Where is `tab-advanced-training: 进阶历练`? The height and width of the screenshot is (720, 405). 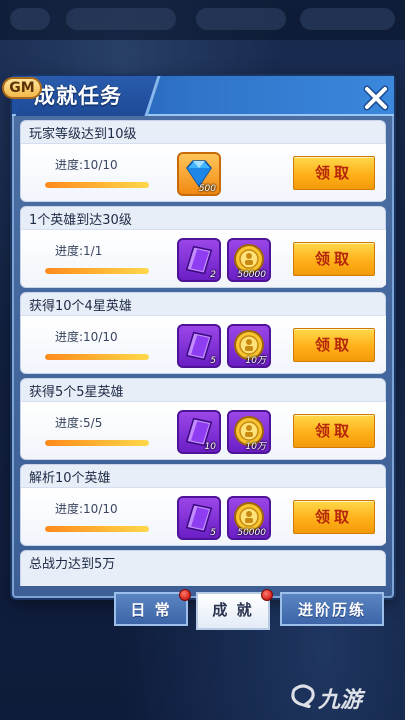 tab-advanced-training: 进阶历练 is located at coordinates (332, 609).